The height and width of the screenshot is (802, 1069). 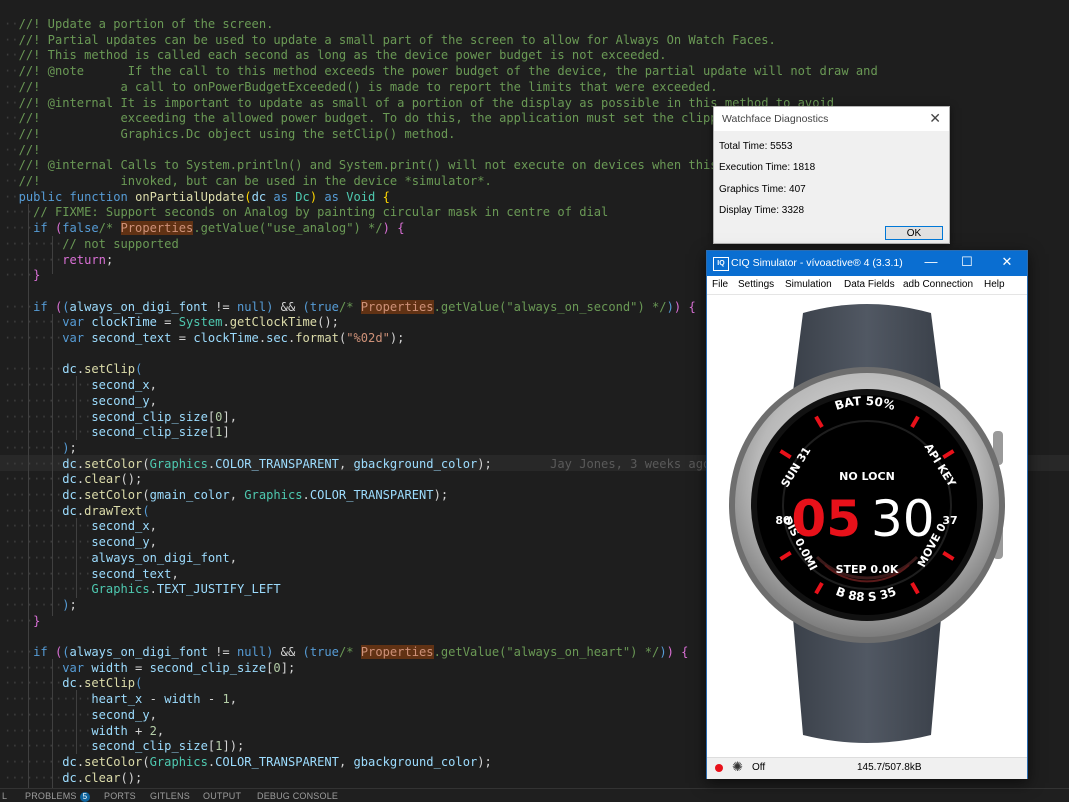 I want to click on hour-display: 05, so click(x=826, y=519).